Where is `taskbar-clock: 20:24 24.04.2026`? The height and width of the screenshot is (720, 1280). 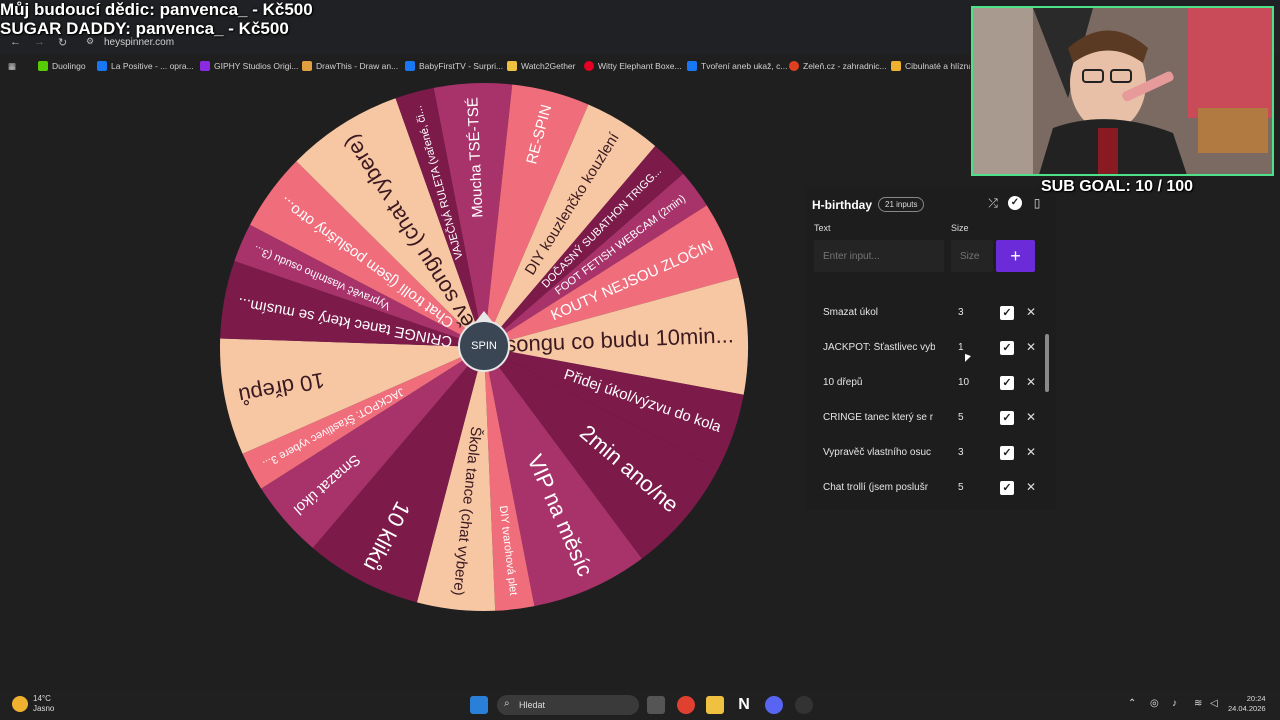
taskbar-clock: 20:24 24.04.2026 is located at coordinates (1247, 704).